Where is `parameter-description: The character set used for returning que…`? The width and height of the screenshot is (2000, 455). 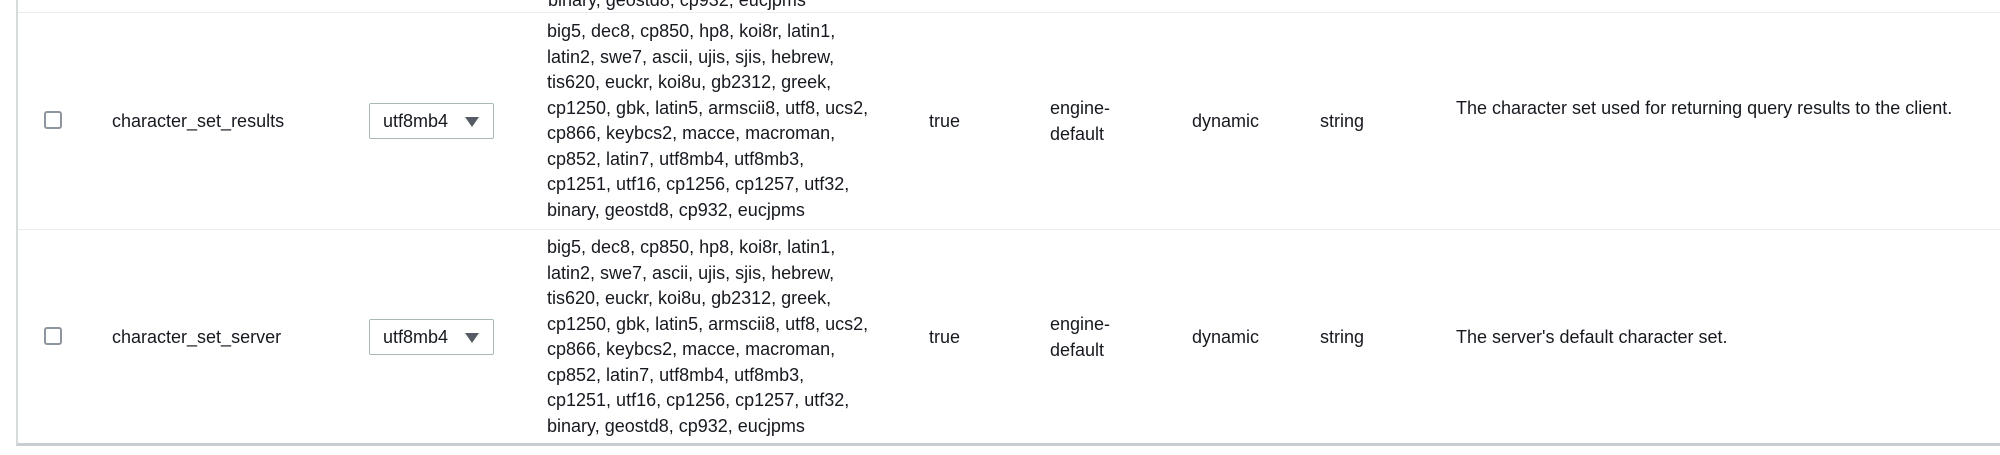
parameter-description: The character set used for returning que… is located at coordinates (1704, 108).